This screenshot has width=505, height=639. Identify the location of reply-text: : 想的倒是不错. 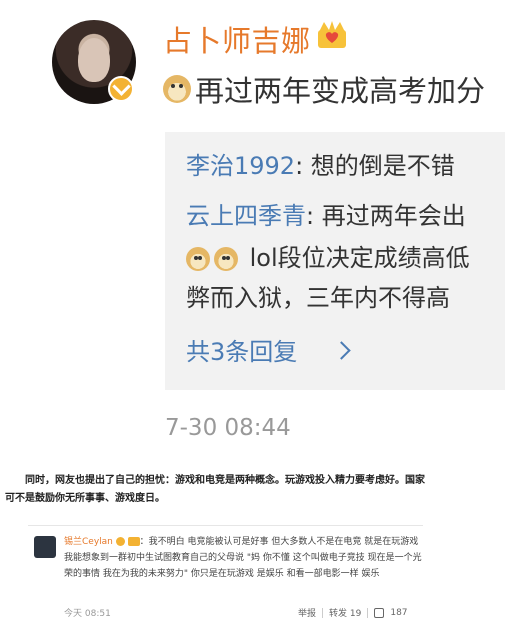
(375, 166).